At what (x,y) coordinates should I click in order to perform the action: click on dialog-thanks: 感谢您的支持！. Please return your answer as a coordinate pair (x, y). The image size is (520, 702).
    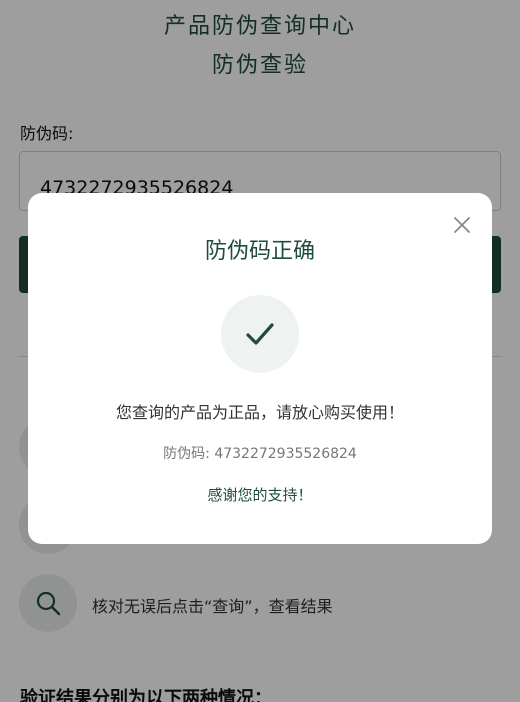
    Looking at the image, I should click on (260, 495).